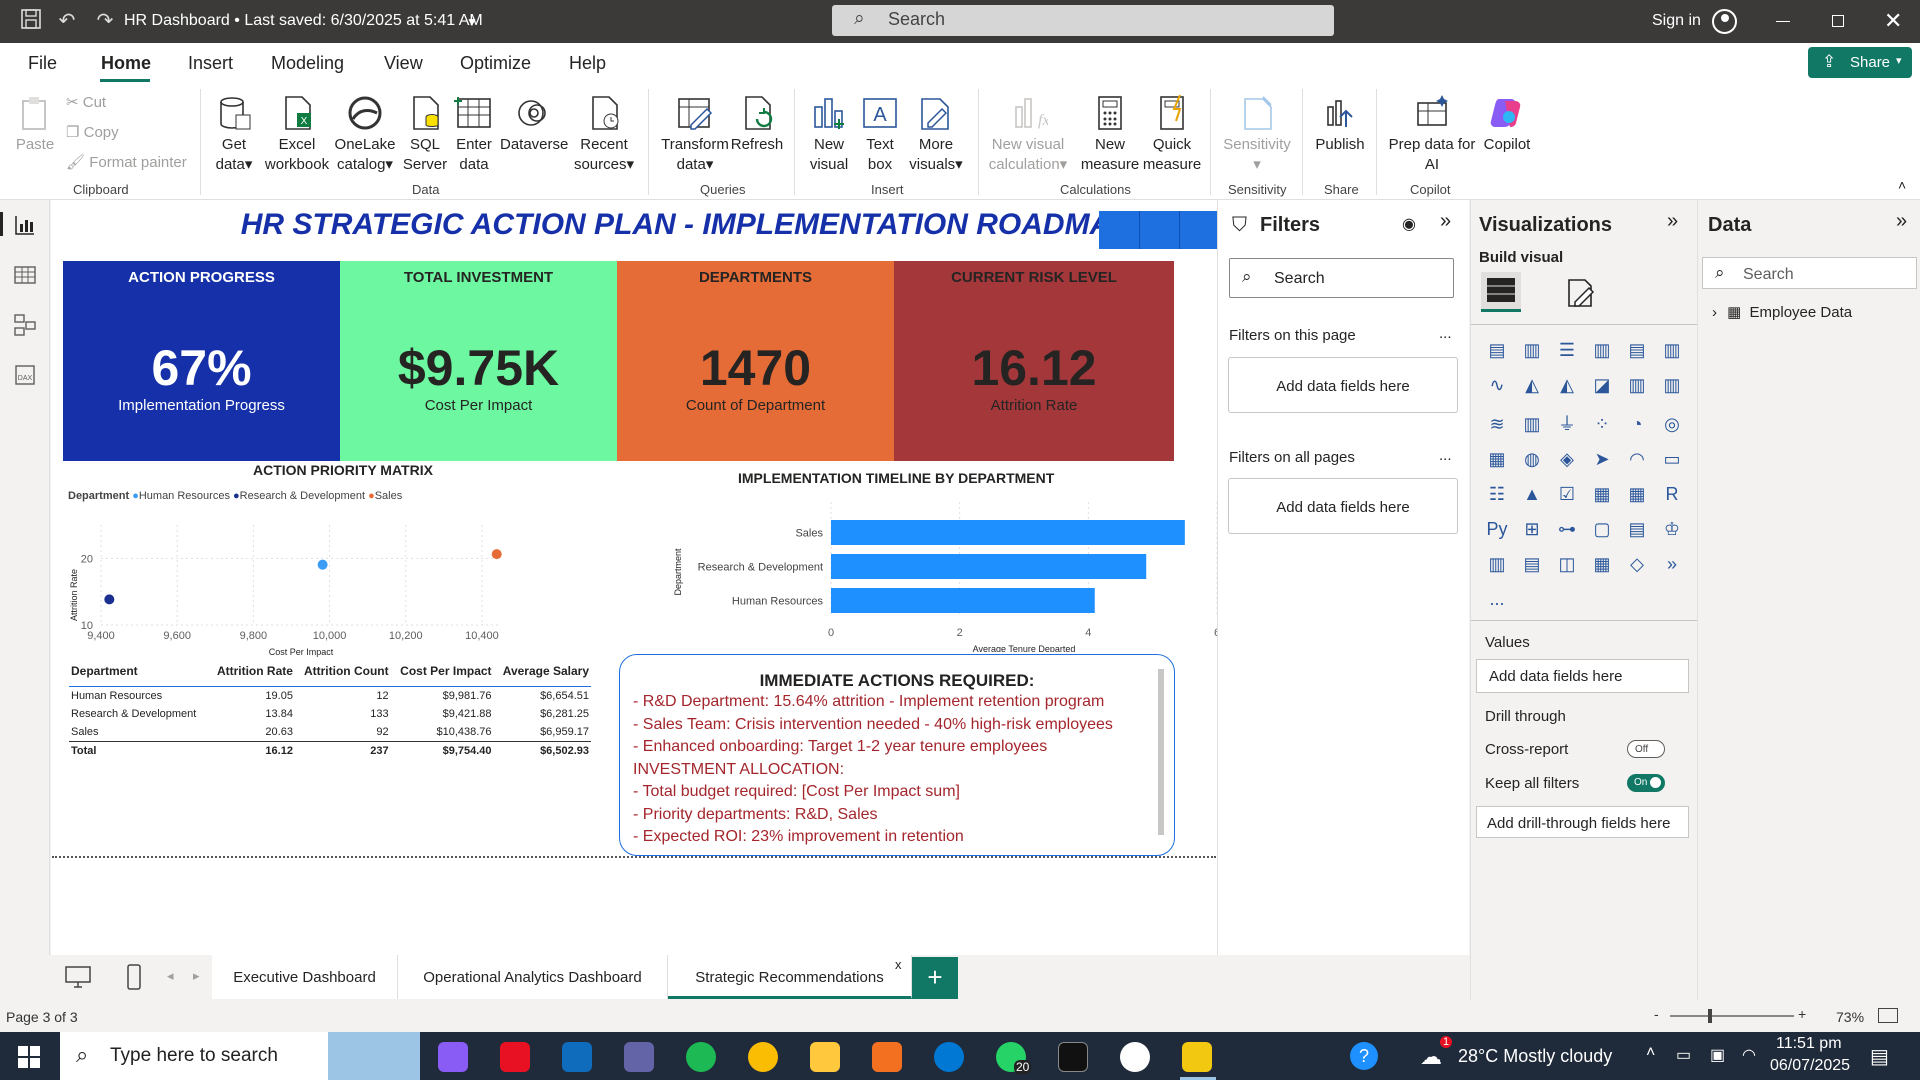  What do you see at coordinates (1602, 568) in the screenshot?
I see `power-automate-icon: ▦` at bounding box center [1602, 568].